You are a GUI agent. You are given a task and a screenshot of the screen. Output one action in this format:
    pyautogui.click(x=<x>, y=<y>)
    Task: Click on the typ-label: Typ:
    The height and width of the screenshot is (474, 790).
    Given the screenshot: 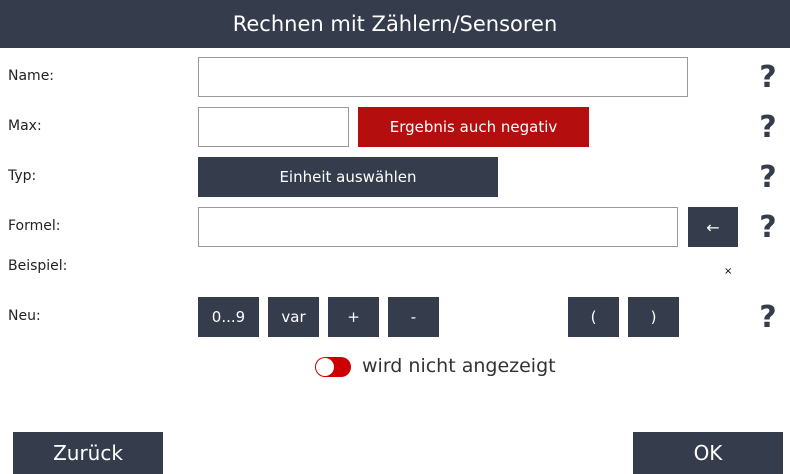 What is the action you would take?
    pyautogui.click(x=22, y=176)
    